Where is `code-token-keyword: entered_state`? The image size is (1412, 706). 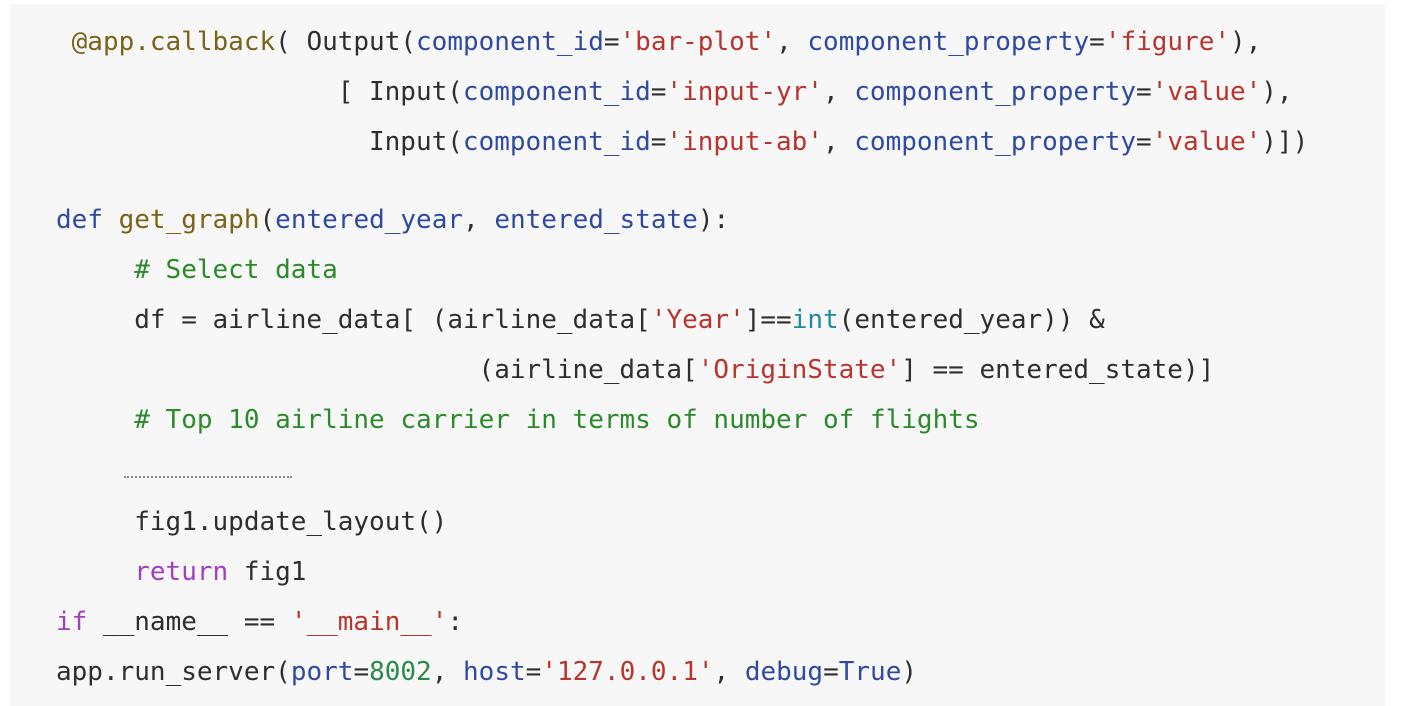 code-token-keyword: entered_state is located at coordinates (596, 220).